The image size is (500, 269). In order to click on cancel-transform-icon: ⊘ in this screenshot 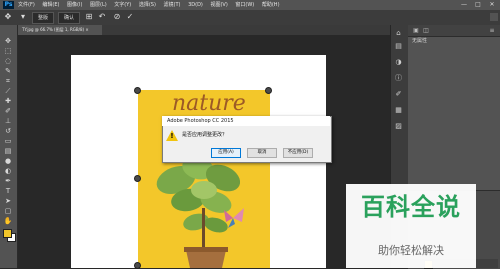, I will do `click(117, 17)`.